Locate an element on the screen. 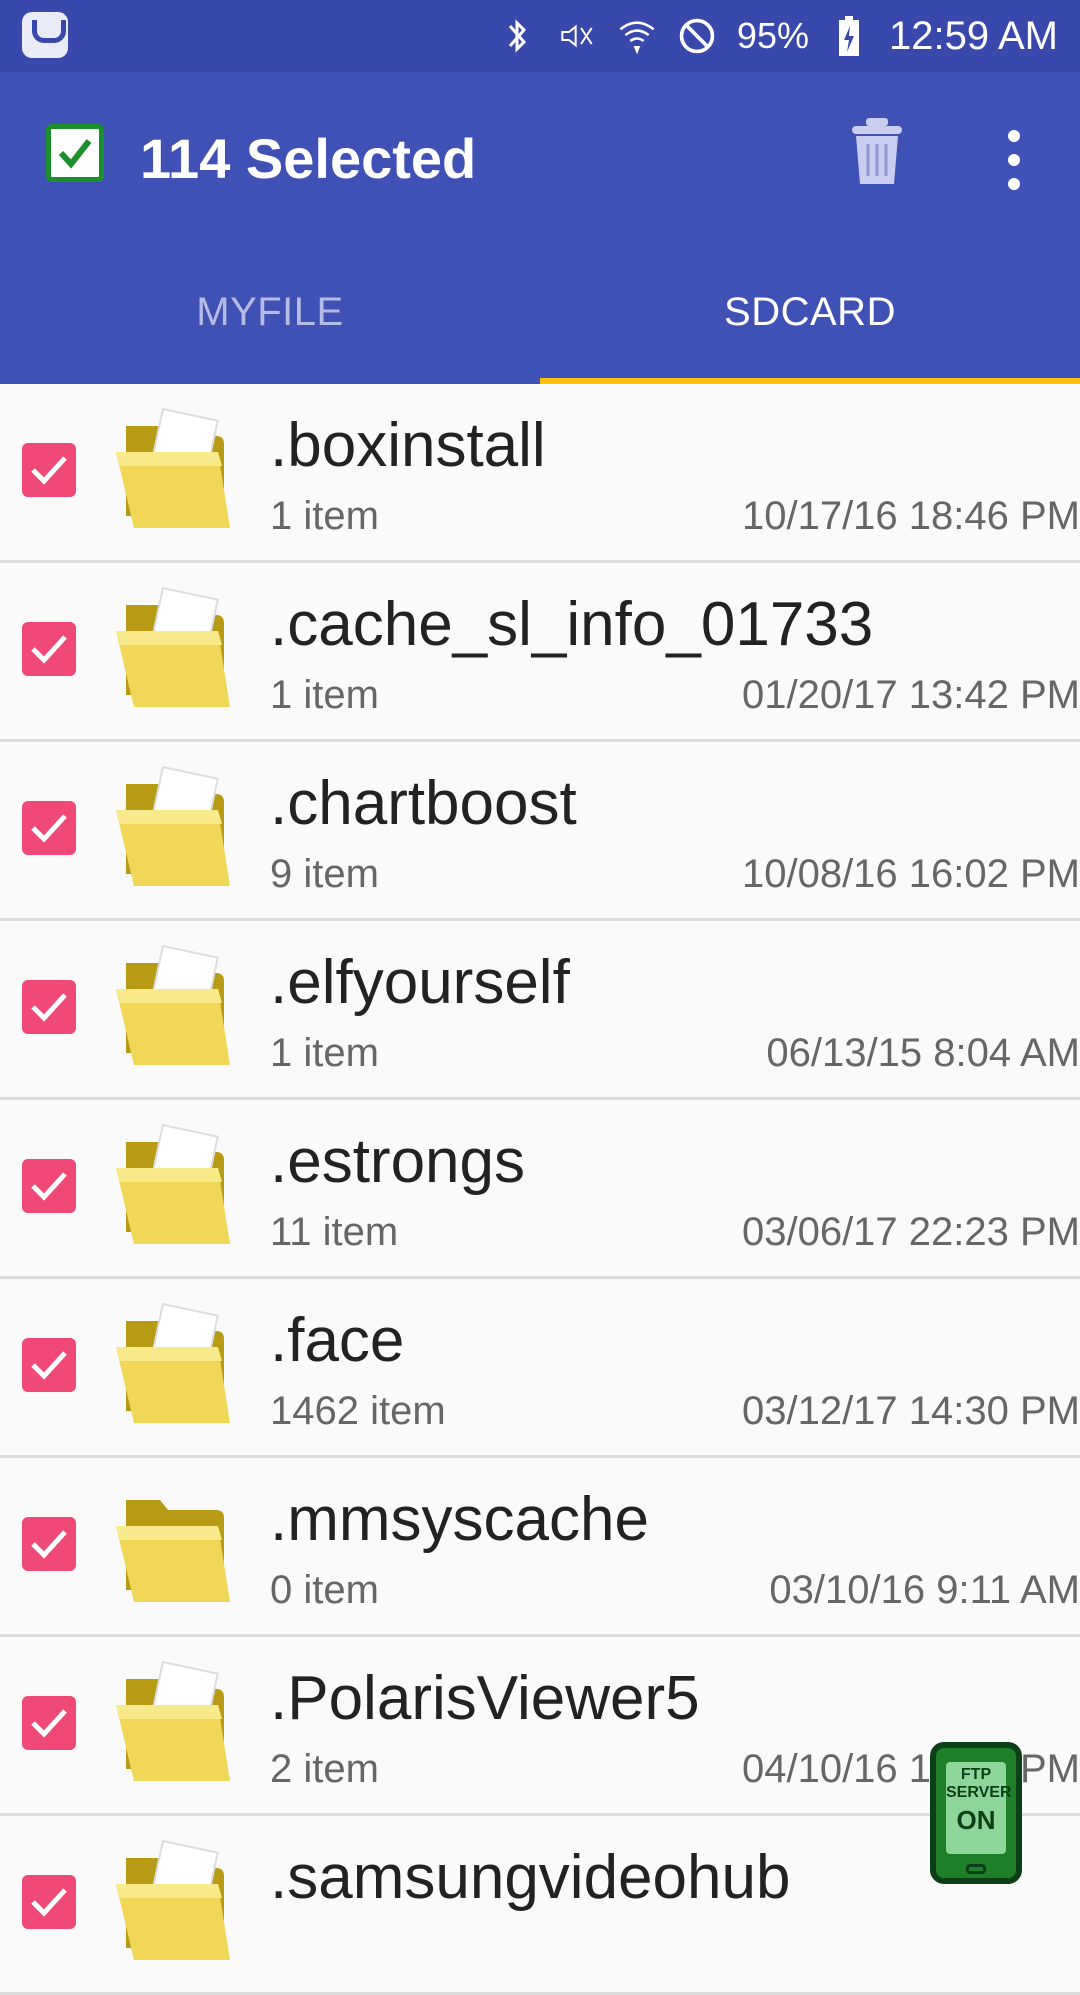 The image size is (1080, 1995). item-name: .PolarisViewer5 is located at coordinates (485, 1698).